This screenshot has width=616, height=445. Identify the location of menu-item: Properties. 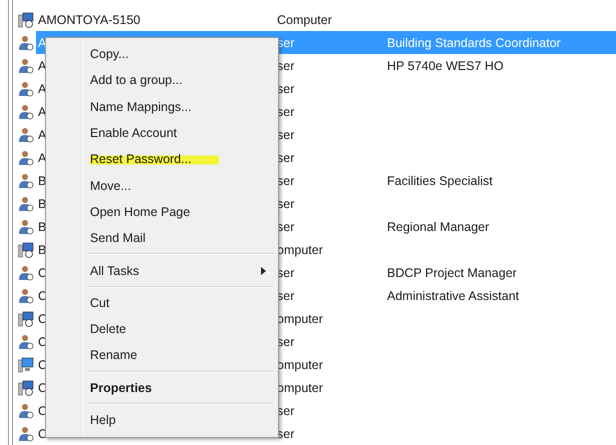
(162, 387).